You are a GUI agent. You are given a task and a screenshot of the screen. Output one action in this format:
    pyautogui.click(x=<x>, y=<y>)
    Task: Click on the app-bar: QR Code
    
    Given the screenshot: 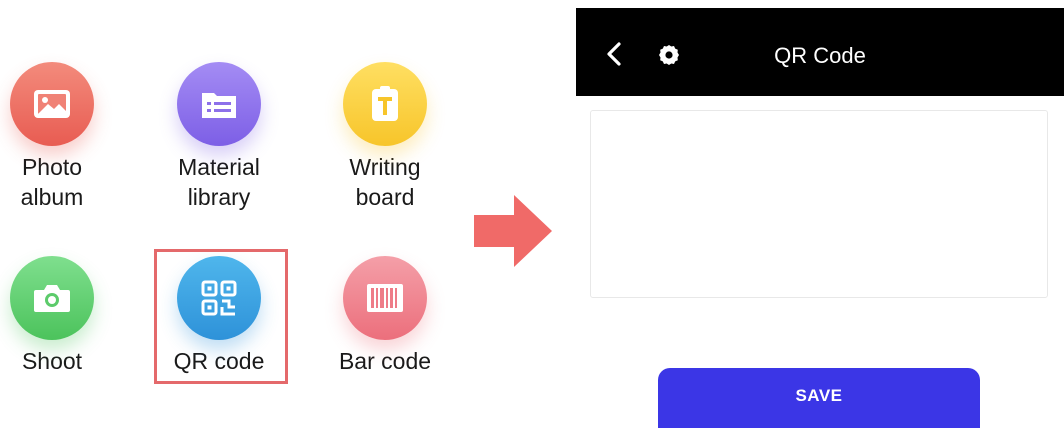 What is the action you would take?
    pyautogui.click(x=820, y=52)
    